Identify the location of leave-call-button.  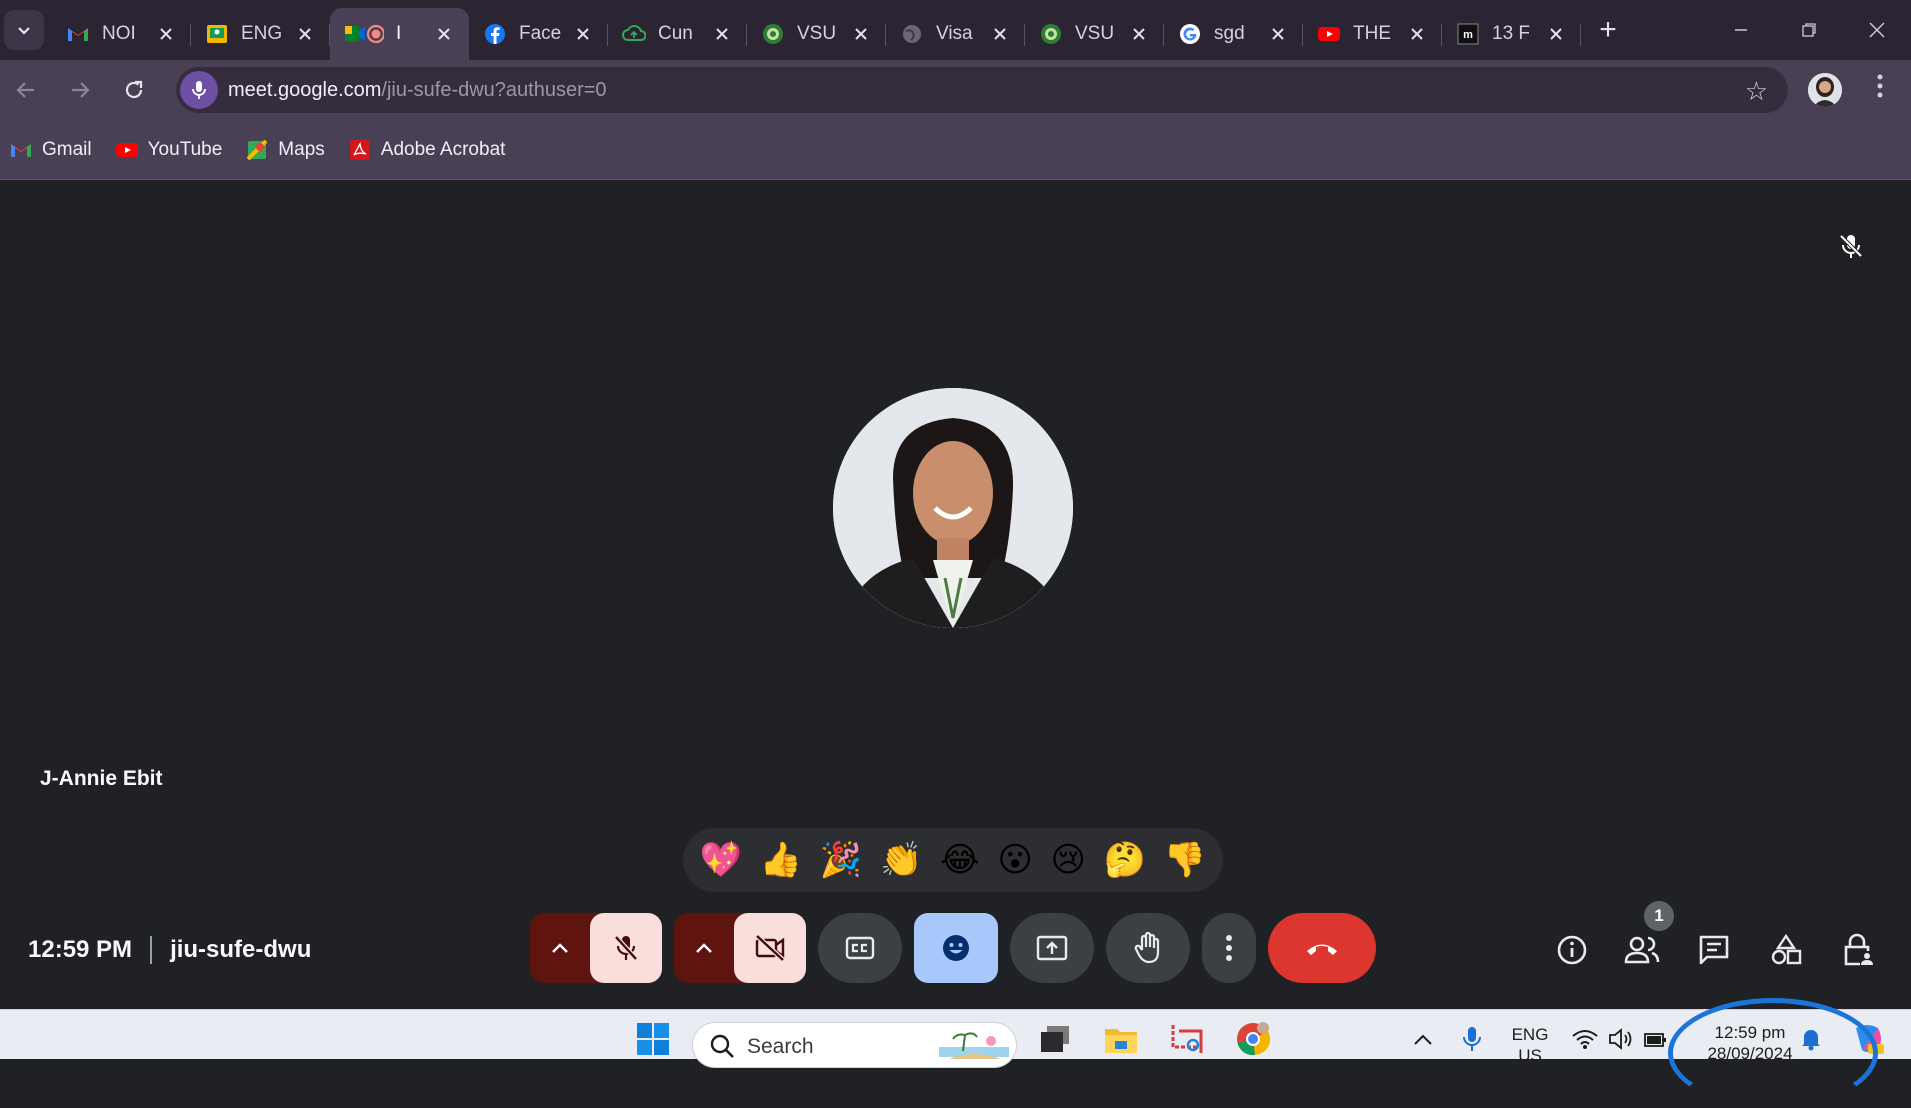
(1322, 948).